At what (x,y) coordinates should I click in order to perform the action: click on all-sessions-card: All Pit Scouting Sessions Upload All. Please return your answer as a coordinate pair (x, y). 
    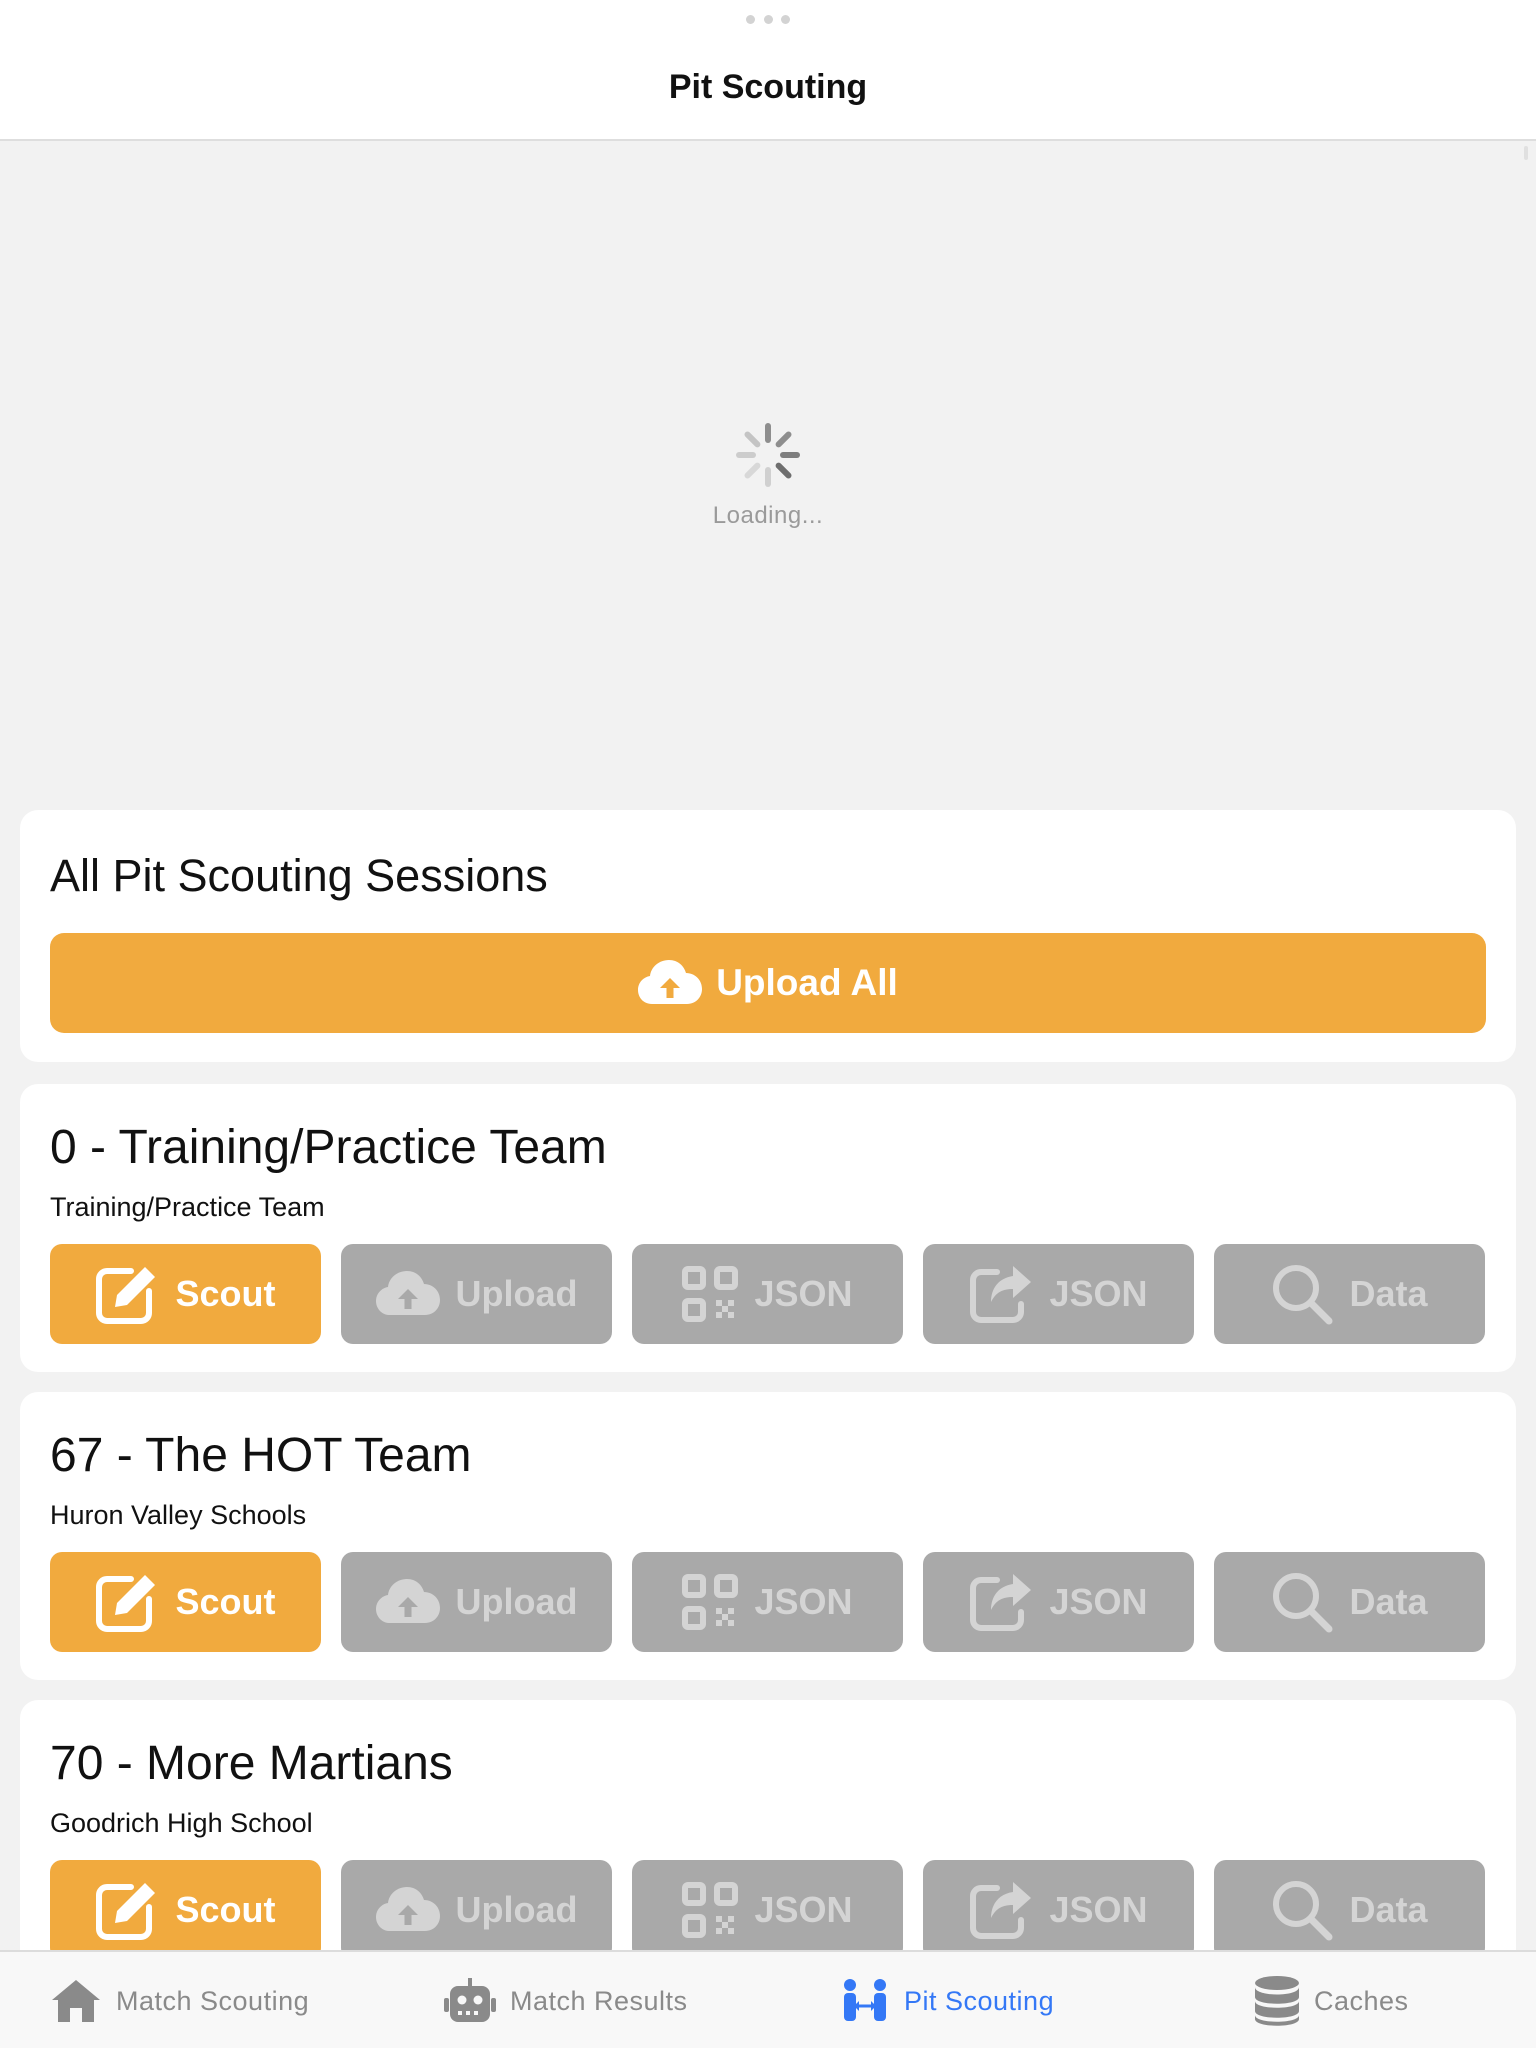
    Looking at the image, I should click on (768, 936).